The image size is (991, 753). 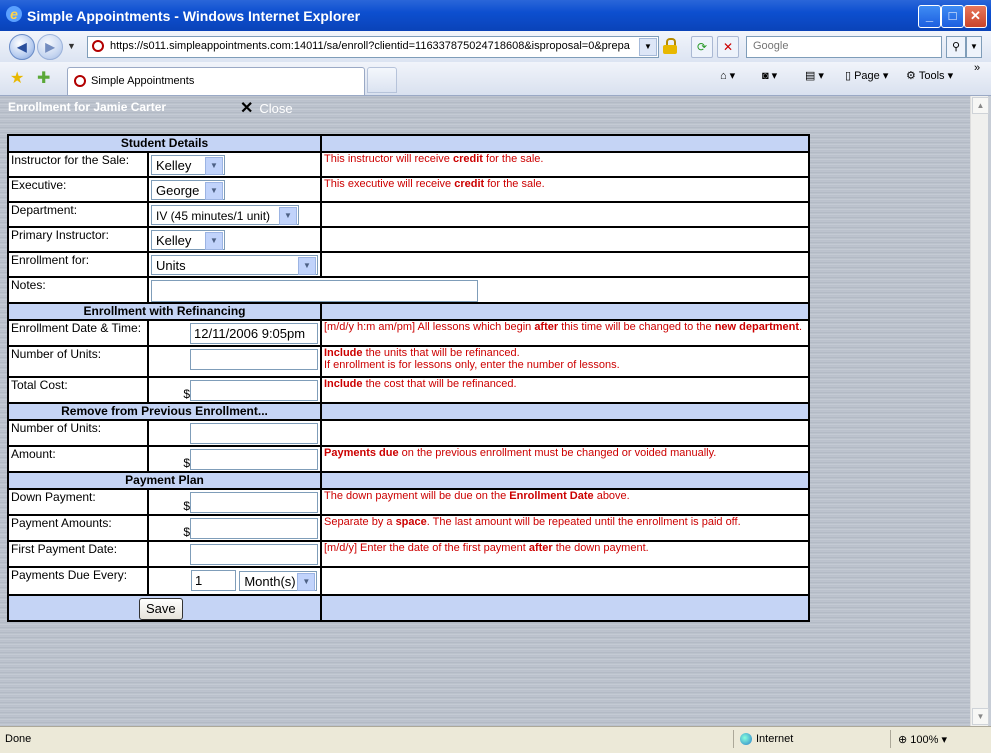 I want to click on add-favorites-icon: ✚, so click(x=43, y=78).